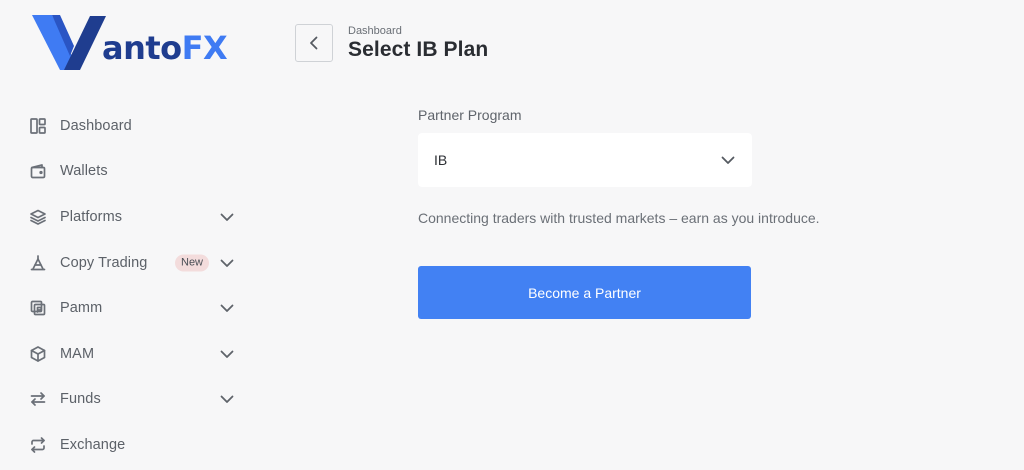 Image resolution: width=1024 pixels, height=470 pixels. What do you see at coordinates (38, 399) in the screenshot?
I see `transfer-icon` at bounding box center [38, 399].